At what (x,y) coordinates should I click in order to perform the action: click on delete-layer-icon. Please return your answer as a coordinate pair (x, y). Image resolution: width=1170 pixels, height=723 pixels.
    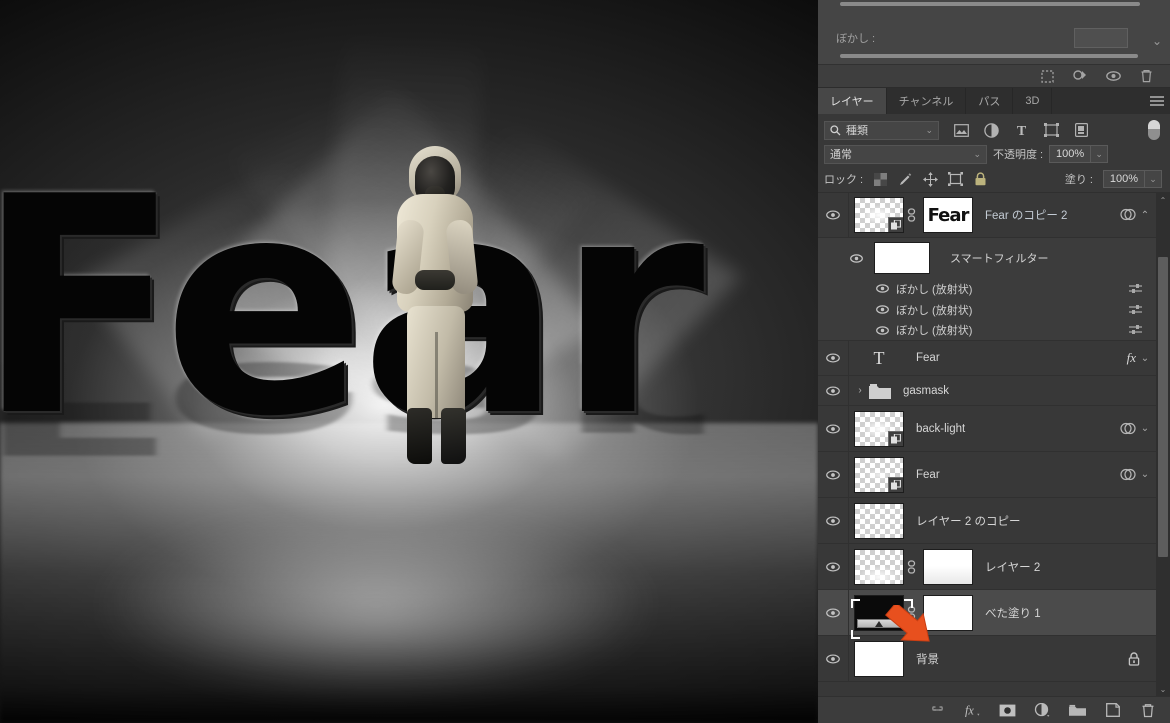
    Looking at the image, I should click on (1147, 710).